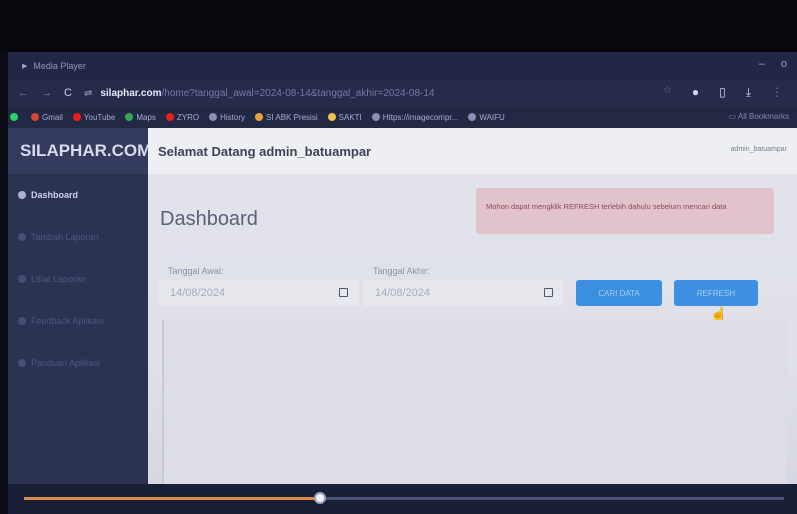 The width and height of the screenshot is (797, 514). What do you see at coordinates (320, 498) in the screenshot?
I see `seek-handle` at bounding box center [320, 498].